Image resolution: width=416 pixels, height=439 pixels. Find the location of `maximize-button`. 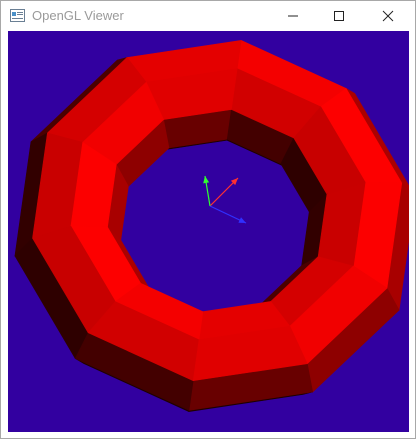

maximize-button is located at coordinates (339, 16).